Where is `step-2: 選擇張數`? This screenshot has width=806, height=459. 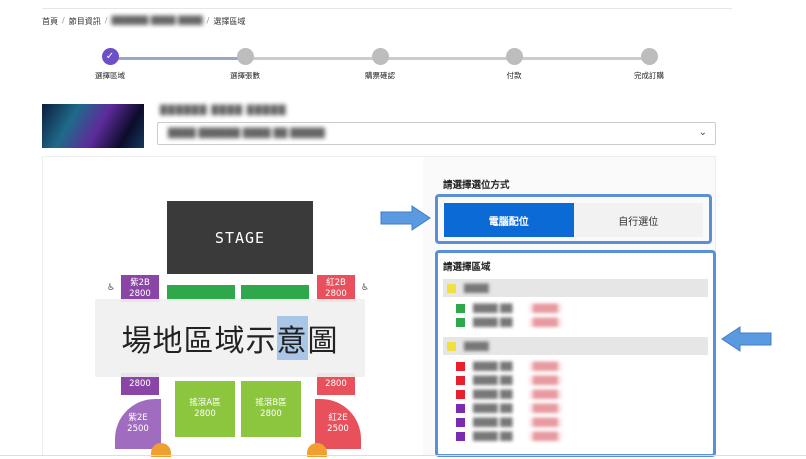 step-2: 選擇張數 is located at coordinates (245, 64).